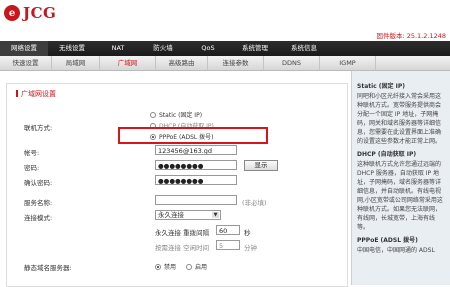 This screenshot has height=287, width=450. Describe the element at coordinates (201, 267) in the screenshot. I see `radio-dns-enable-label: 启用` at that location.